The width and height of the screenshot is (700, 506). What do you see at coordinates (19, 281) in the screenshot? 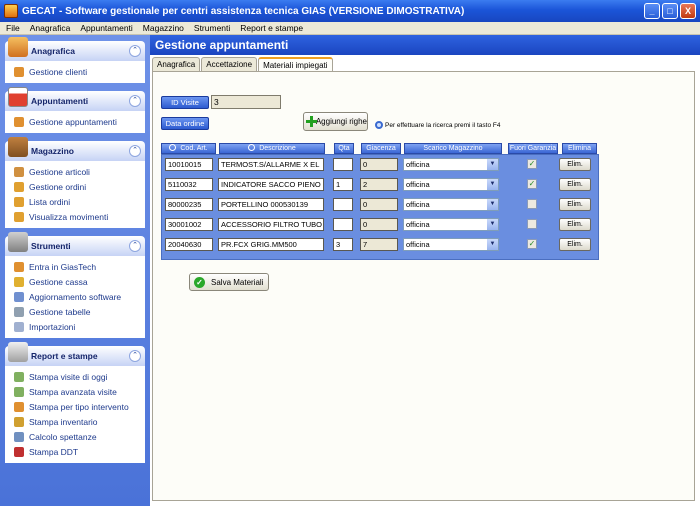
I see `cash-icon` at bounding box center [19, 281].